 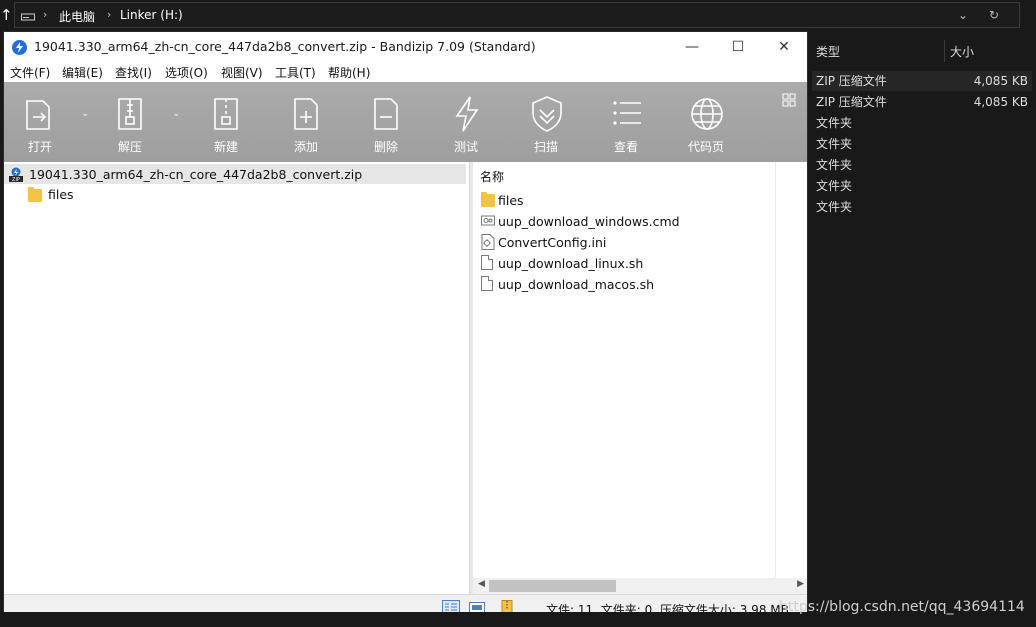 What do you see at coordinates (151, 15) in the screenshot?
I see `breadcrumb-item: Linker (H:)` at bounding box center [151, 15].